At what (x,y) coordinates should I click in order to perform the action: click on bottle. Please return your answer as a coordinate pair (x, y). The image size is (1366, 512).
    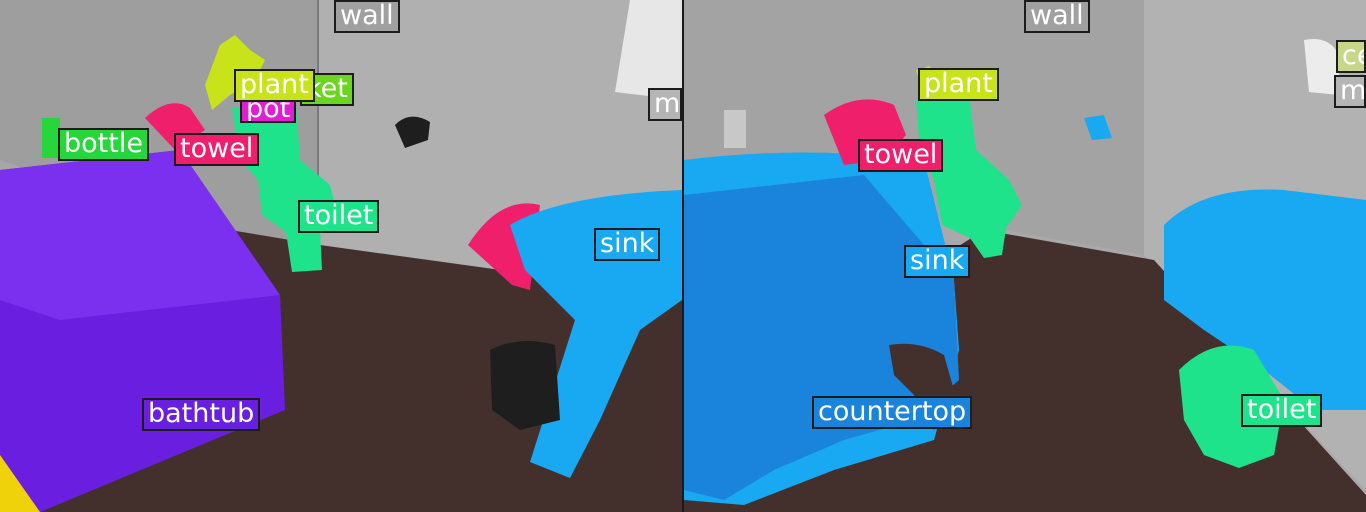
    Looking at the image, I should click on (735, 129).